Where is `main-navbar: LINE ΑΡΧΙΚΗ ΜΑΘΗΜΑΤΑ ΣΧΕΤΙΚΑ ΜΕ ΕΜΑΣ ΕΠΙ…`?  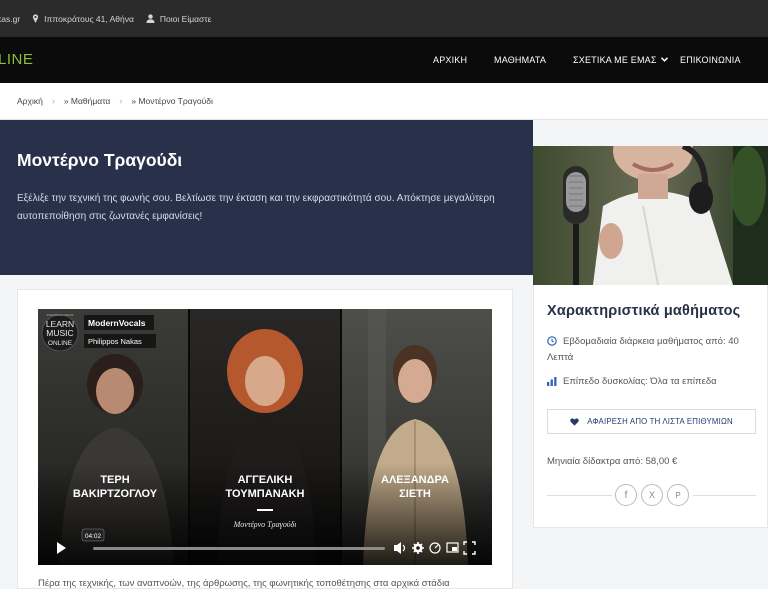
main-navbar: LINE ΑΡΧΙΚΗ ΜΑΘΗΜΑΤΑ ΣΧΕΤΙΚΑ ΜΕ ΕΜΑΣ ΕΠΙ… is located at coordinates (384, 60).